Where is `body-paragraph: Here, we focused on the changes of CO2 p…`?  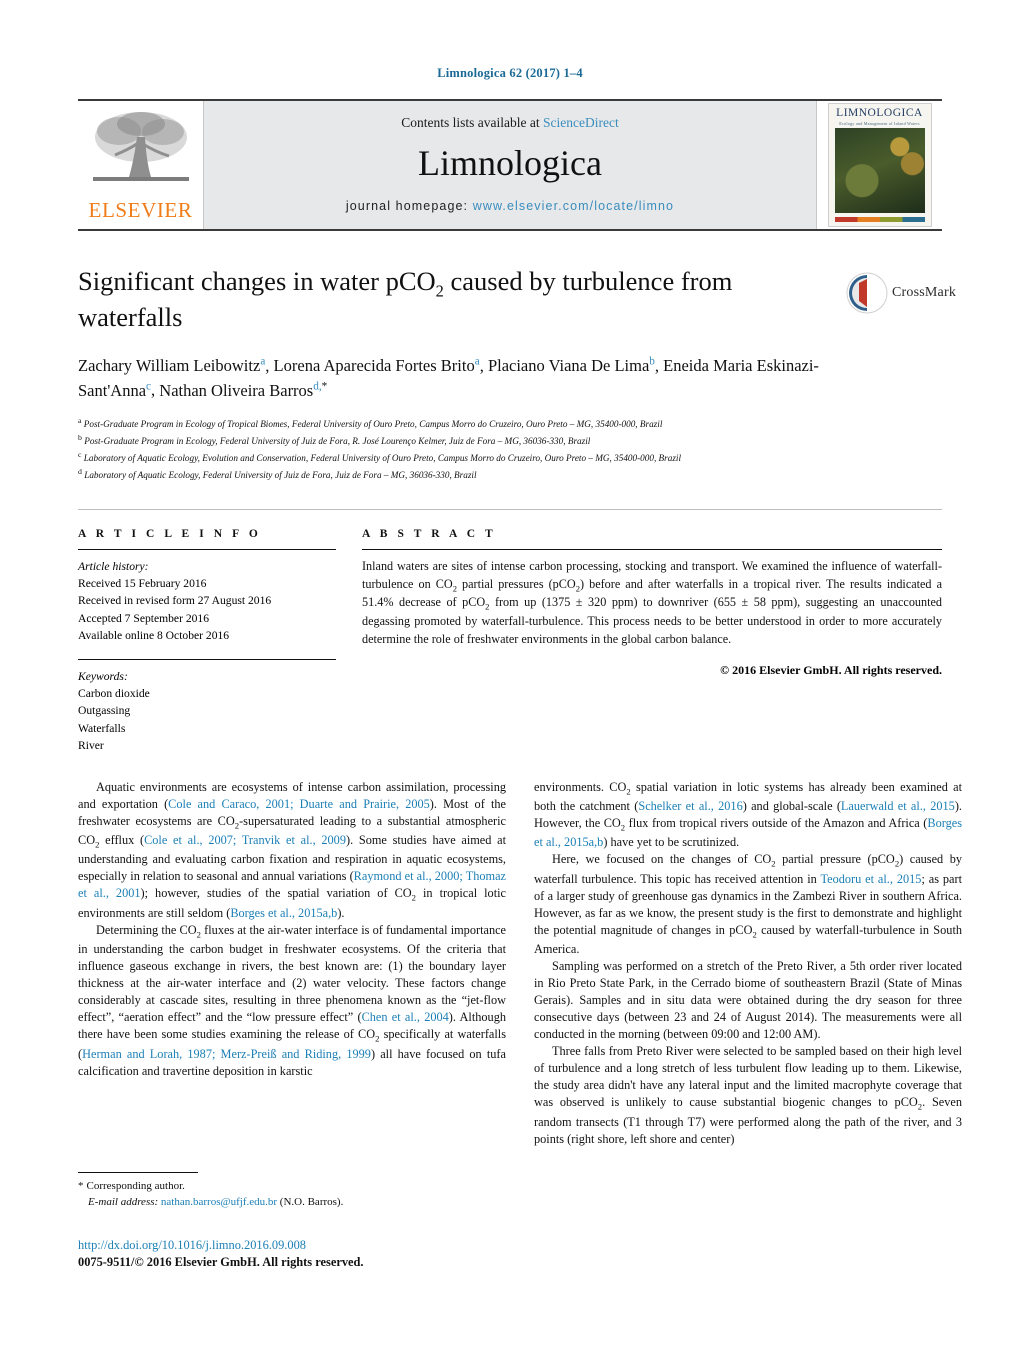 body-paragraph: Here, we focused on the changes of CO2 p… is located at coordinates (748, 904).